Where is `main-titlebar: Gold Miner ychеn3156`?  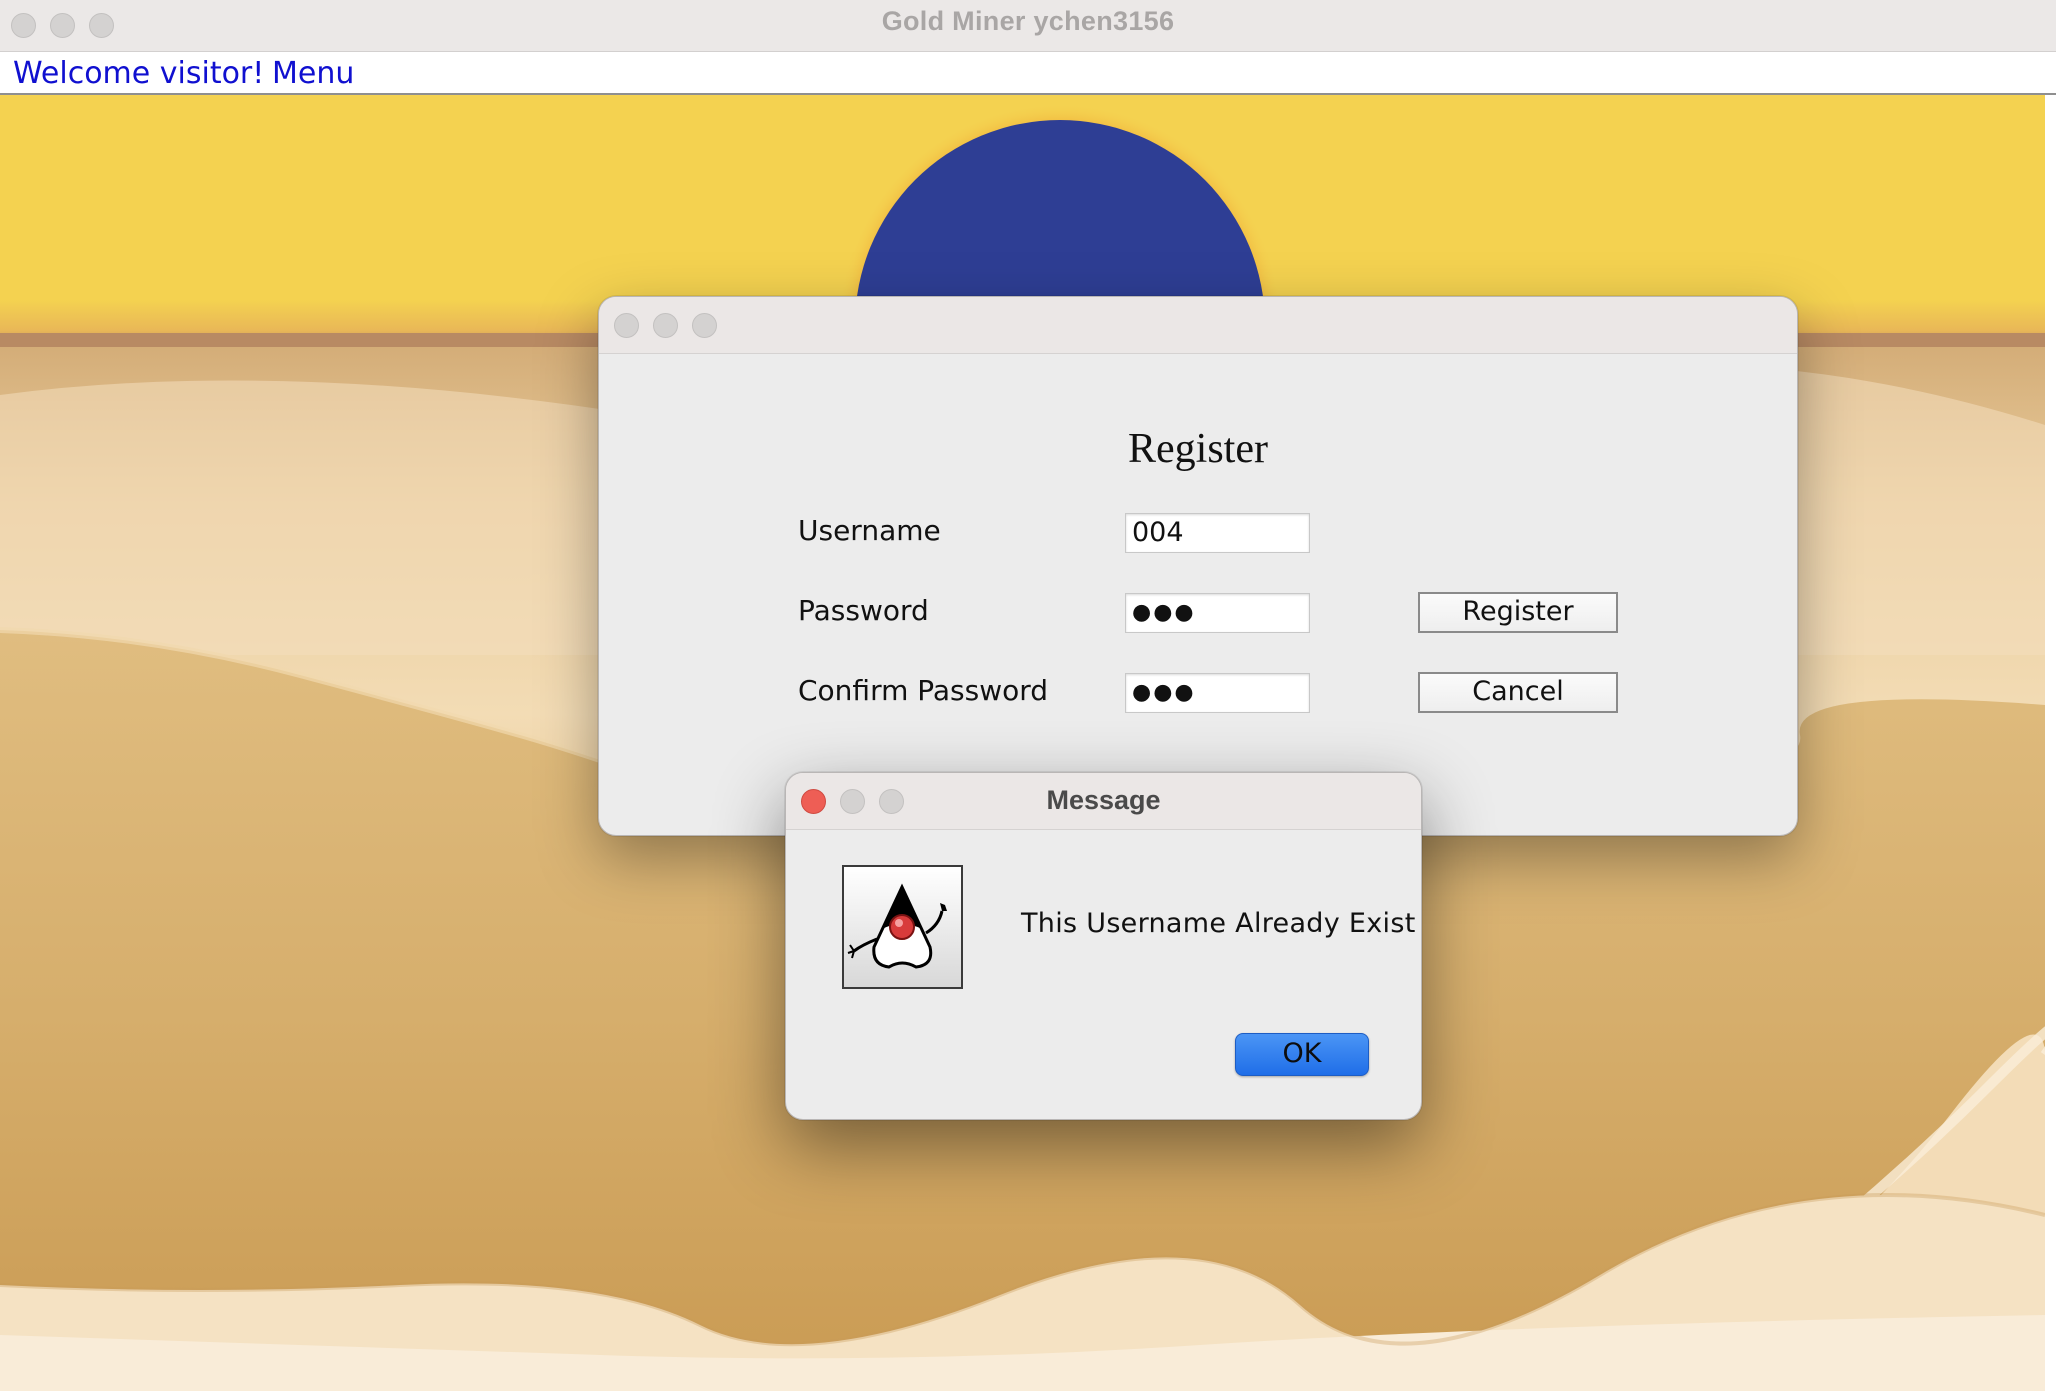
main-titlebar: Gold Miner ychеn3156 is located at coordinates (1028, 26).